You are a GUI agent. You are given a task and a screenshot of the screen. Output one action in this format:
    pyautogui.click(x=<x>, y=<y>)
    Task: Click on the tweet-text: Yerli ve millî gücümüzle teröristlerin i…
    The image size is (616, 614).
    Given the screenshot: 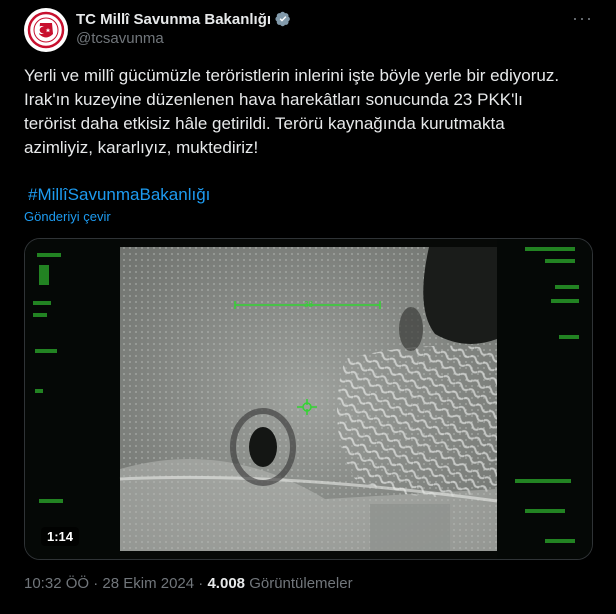 What is the action you would take?
    pyautogui.click(x=309, y=112)
    